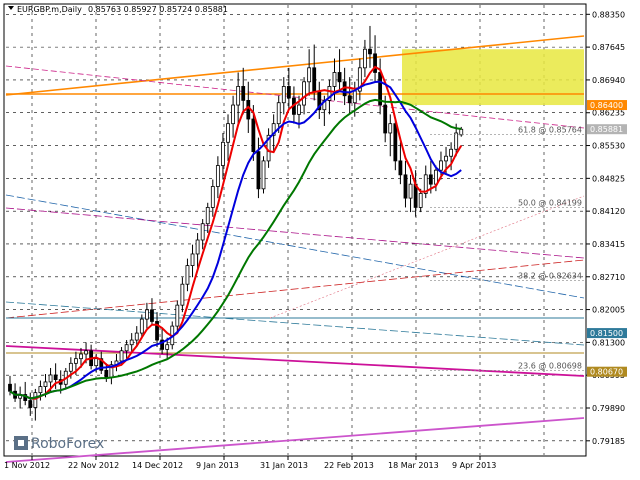  I want to click on price-badge-label: 0.81500, so click(606, 333).